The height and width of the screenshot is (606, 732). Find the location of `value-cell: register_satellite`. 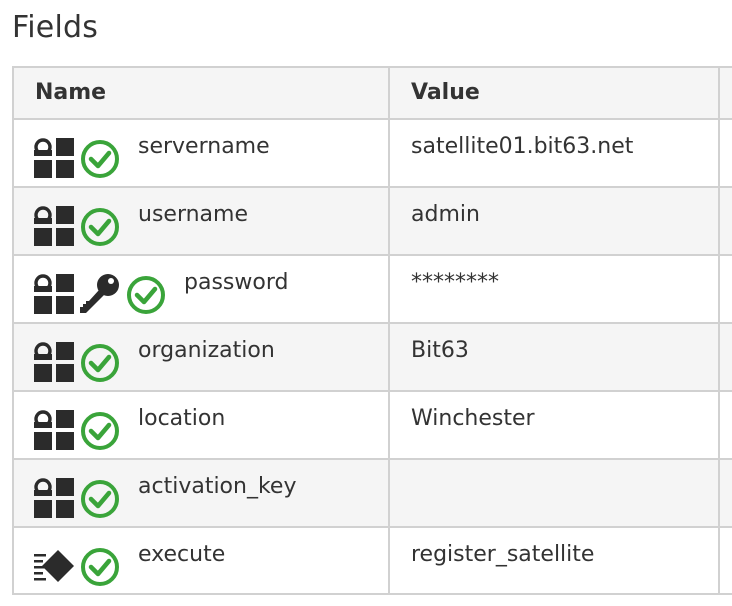

value-cell: register_satellite is located at coordinates (555, 561).